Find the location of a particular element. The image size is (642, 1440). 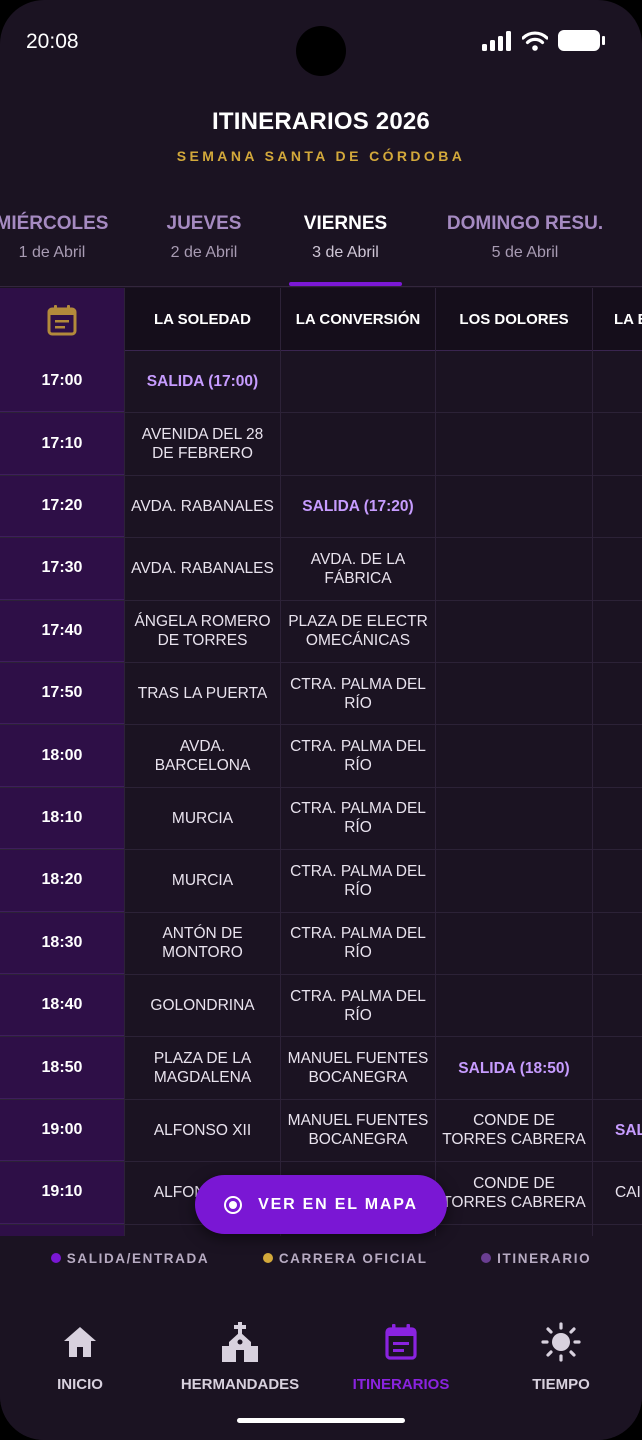

nav-label: HERMANDADES is located at coordinates (240, 1384).